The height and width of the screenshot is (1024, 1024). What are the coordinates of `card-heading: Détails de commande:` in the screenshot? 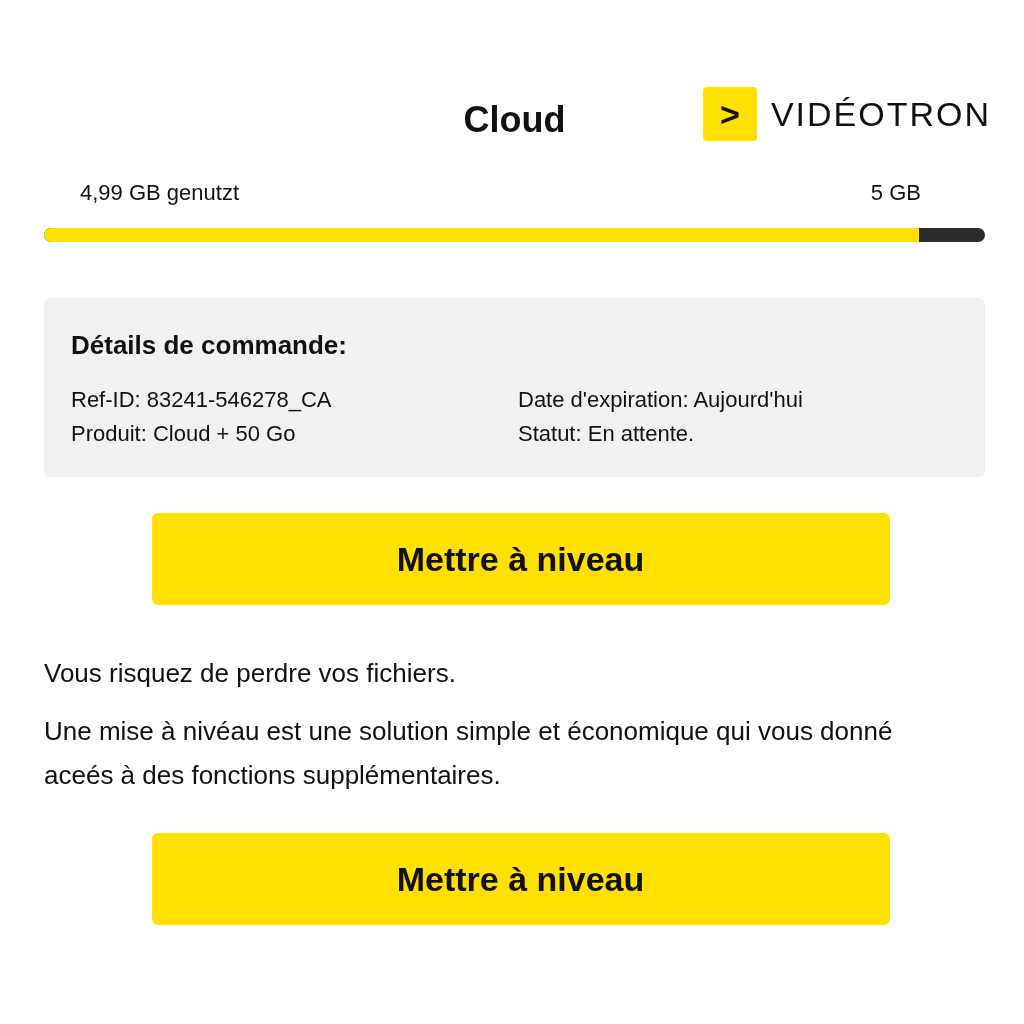 It's located at (209, 345).